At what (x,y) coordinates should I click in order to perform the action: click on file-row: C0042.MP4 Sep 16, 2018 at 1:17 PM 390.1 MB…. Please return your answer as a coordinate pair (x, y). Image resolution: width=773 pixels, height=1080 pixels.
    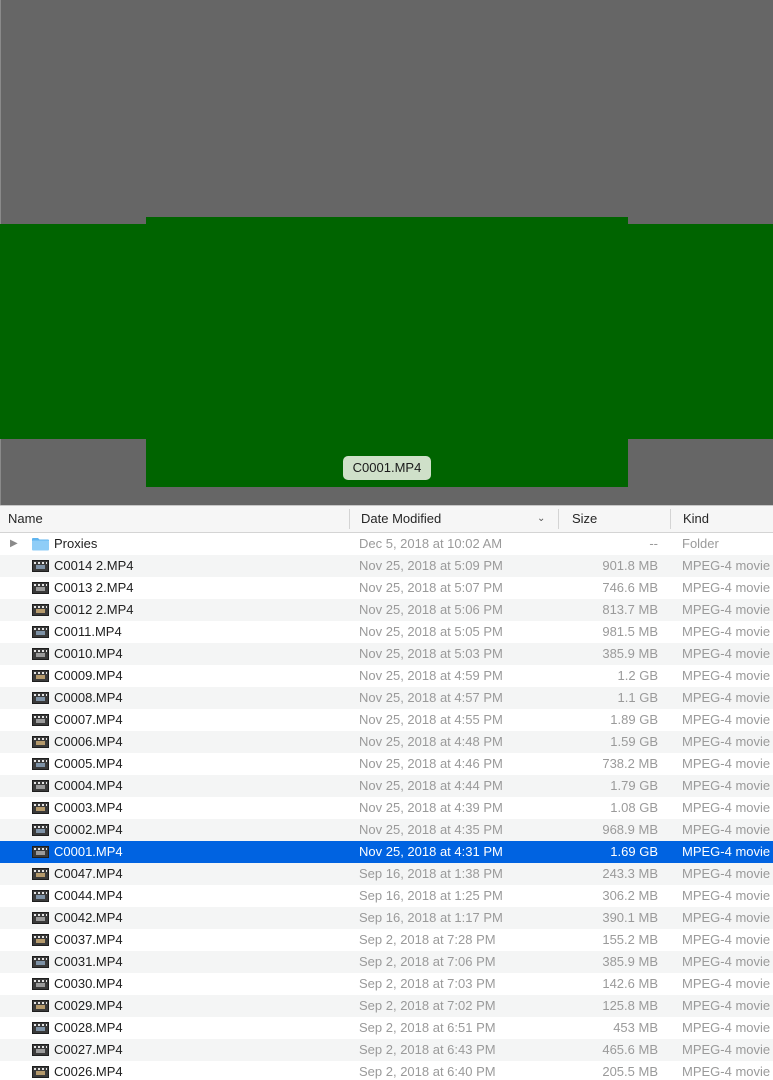
    Looking at the image, I should click on (386, 918).